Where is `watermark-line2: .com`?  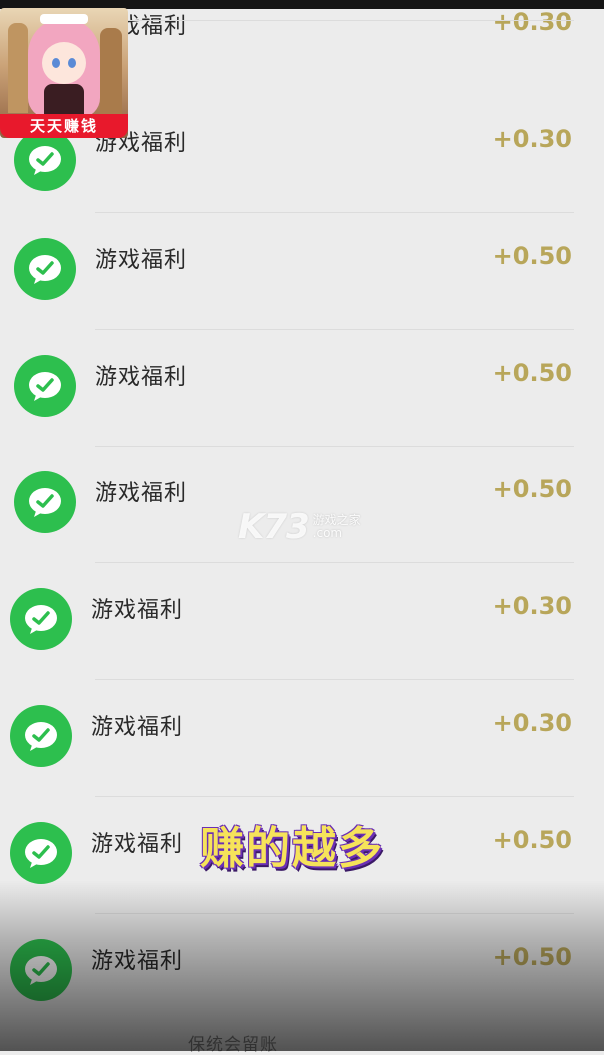 watermark-line2: .com is located at coordinates (327, 533).